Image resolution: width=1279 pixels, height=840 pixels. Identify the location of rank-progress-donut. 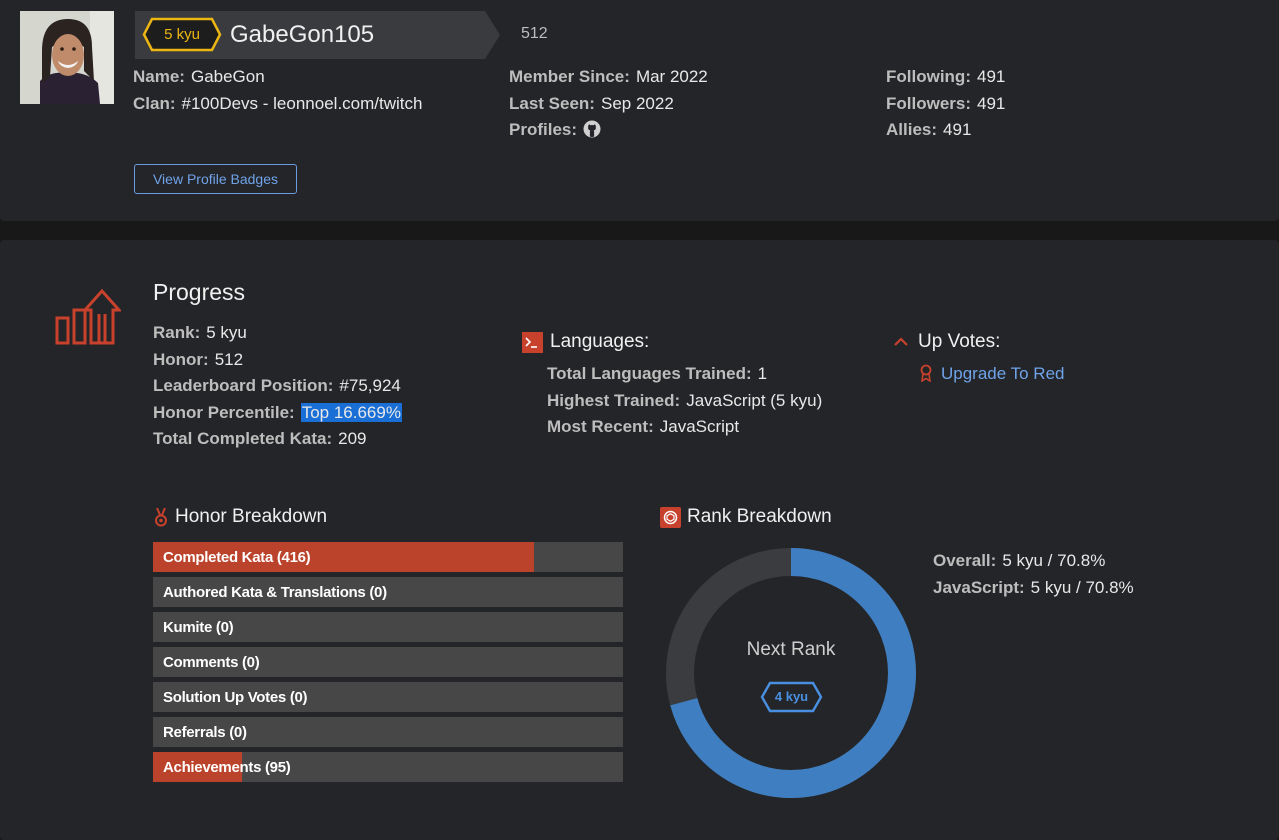
(791, 673).